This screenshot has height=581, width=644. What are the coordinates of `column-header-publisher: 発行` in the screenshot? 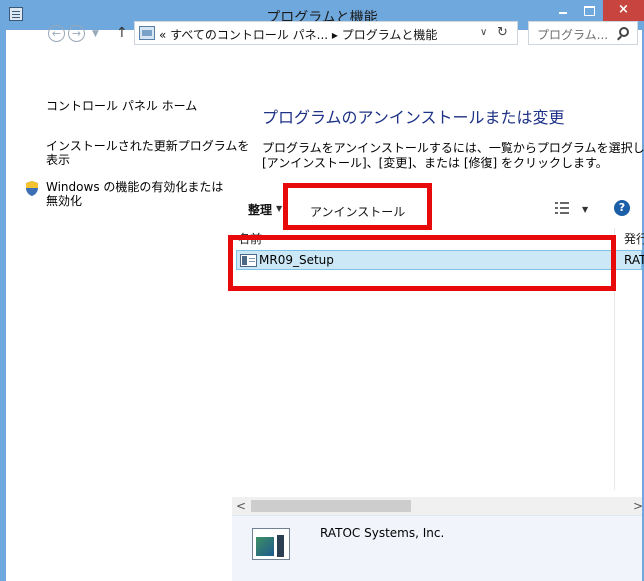 It's located at (634, 238).